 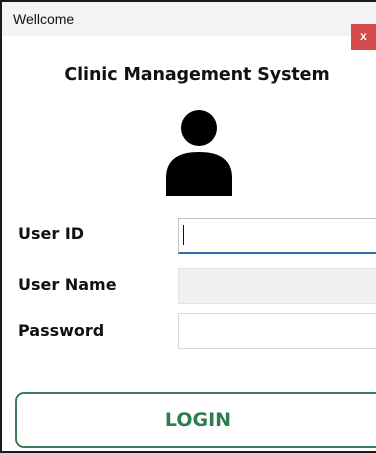 I want to click on close-button: x, so click(x=363, y=37).